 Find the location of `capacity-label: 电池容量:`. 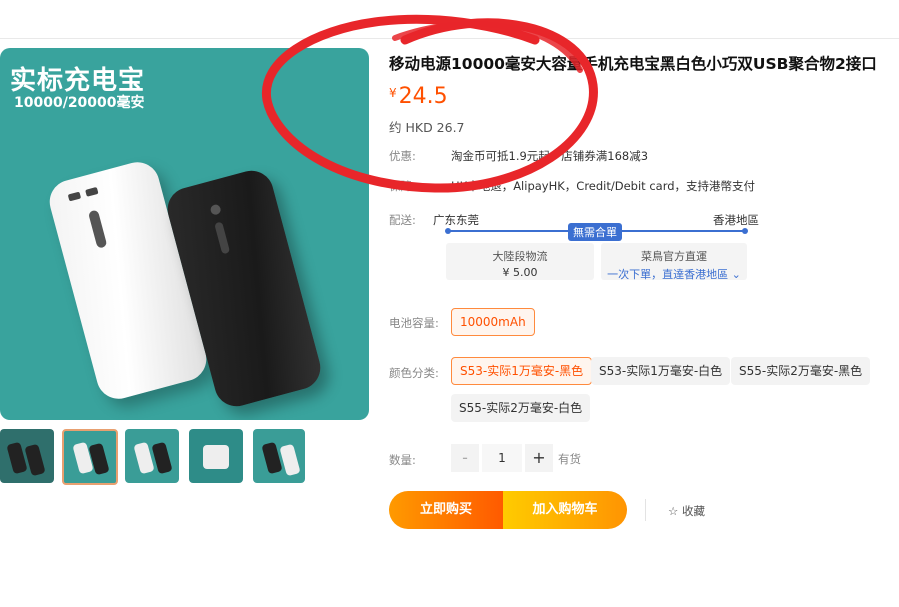

capacity-label: 电池容量: is located at coordinates (414, 323).